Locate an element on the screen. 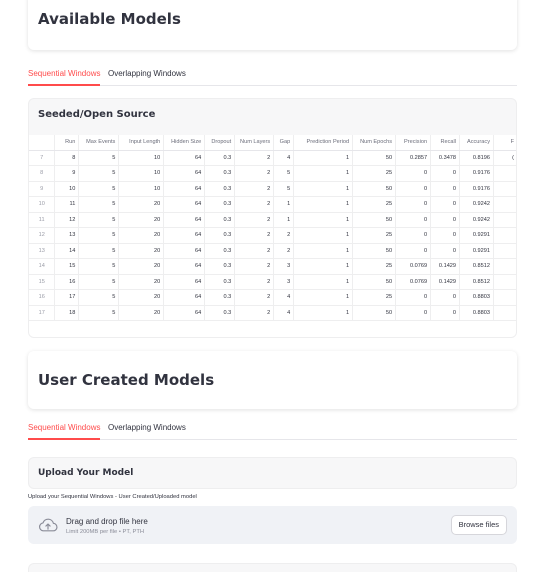 This screenshot has height=572, width=550. user-tab-overlapping-windows: Overlapping Windows is located at coordinates (147, 427).